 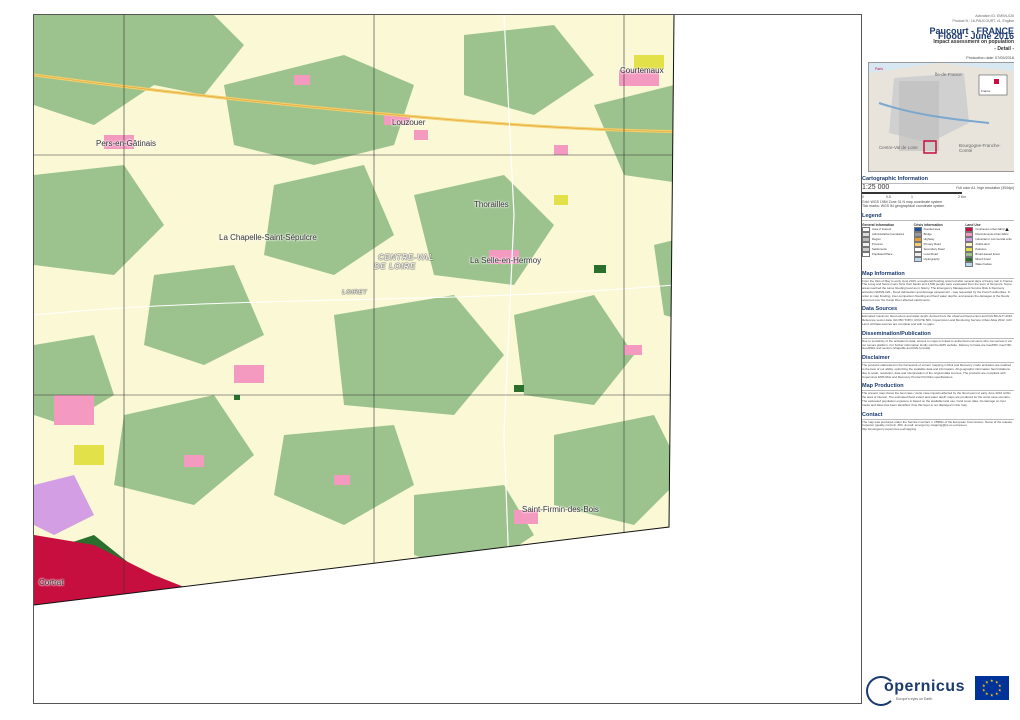 What do you see at coordinates (938, 387) in the screenshot?
I see `map-production-heading: Map Production` at bounding box center [938, 387].